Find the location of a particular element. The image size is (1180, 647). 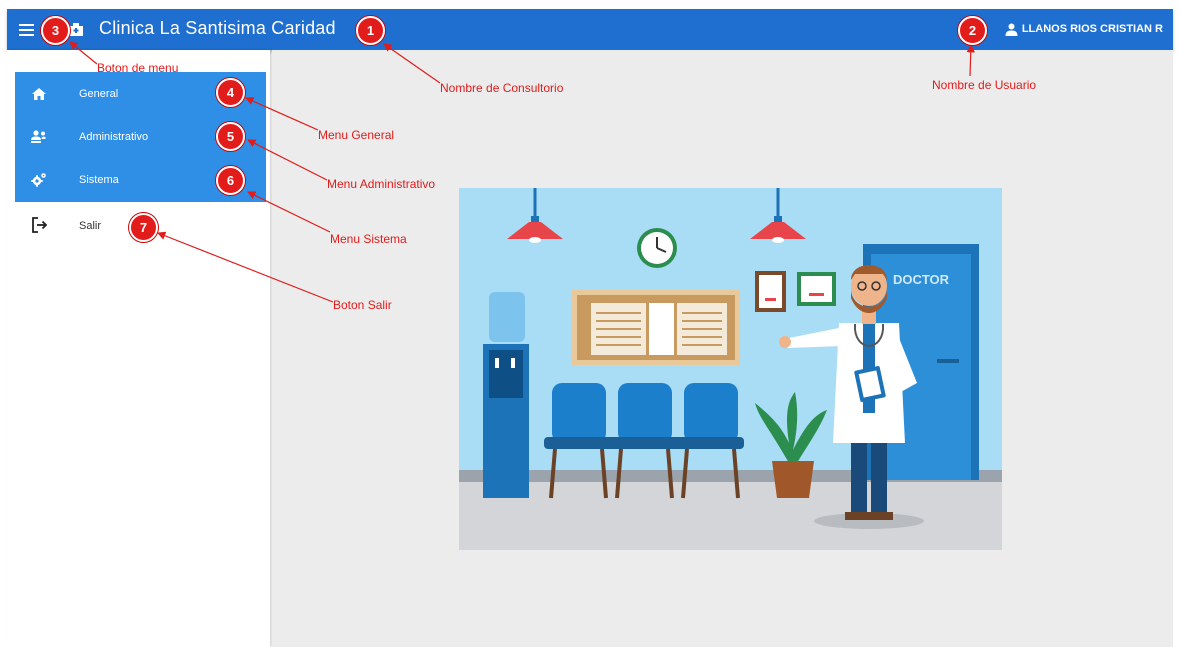

door-sign: DOCTOR is located at coordinates (921, 279).